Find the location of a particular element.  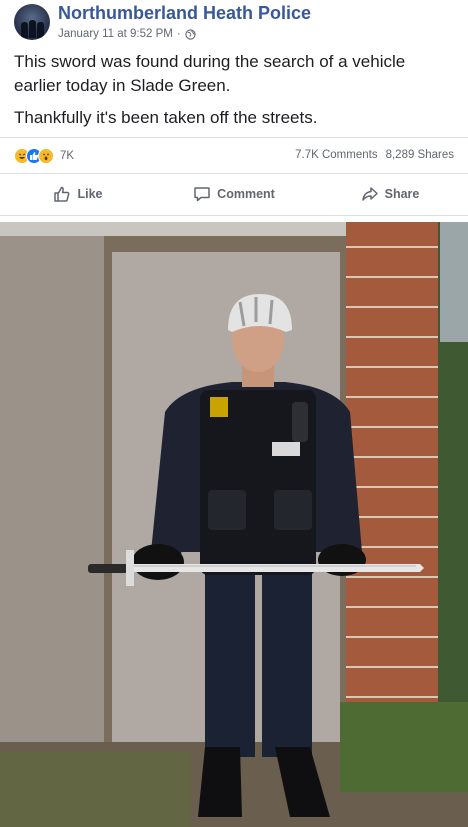

action-bar: Like Comment Share is located at coordinates (234, 194).